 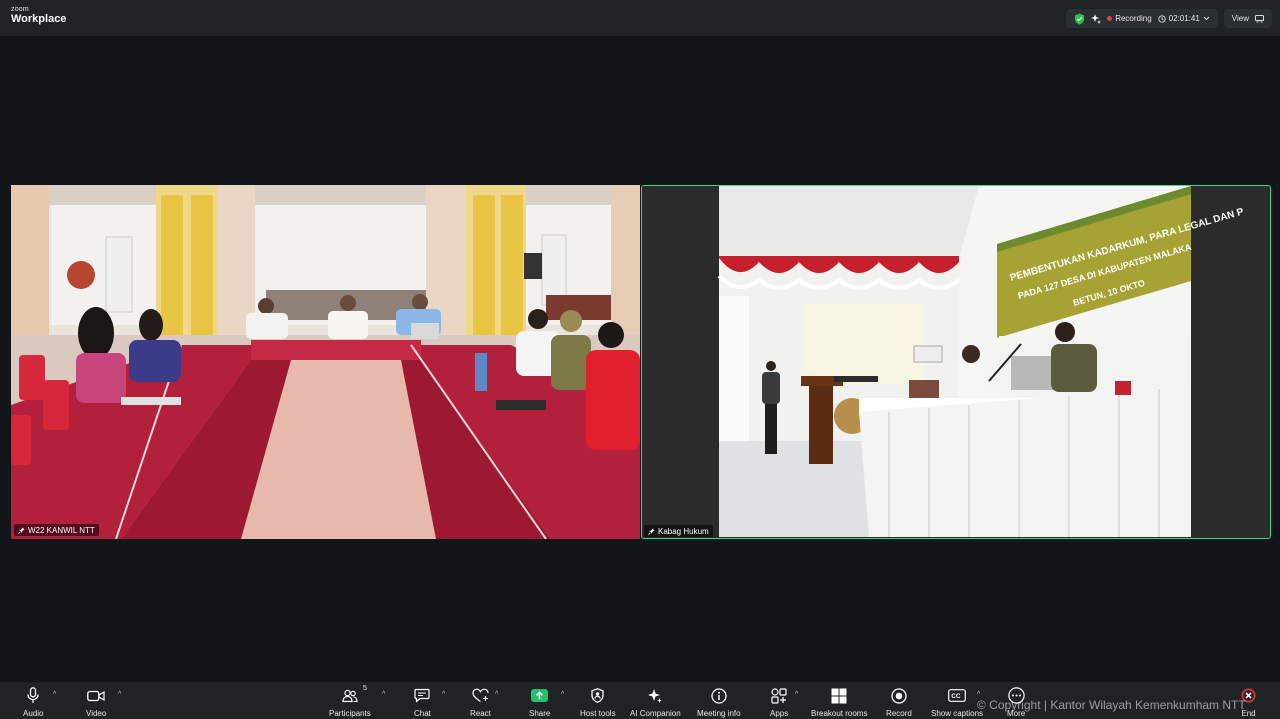 I want to click on chat-button: Chat, so click(x=422, y=702).